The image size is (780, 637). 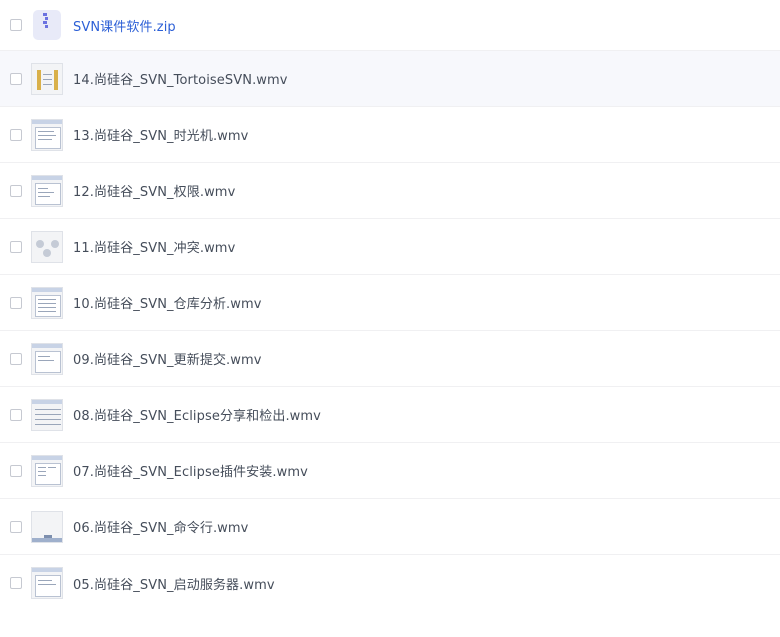 I want to click on file-name: 05.尚硅谷_SVN_启动服务器.wmv, so click(x=174, y=583).